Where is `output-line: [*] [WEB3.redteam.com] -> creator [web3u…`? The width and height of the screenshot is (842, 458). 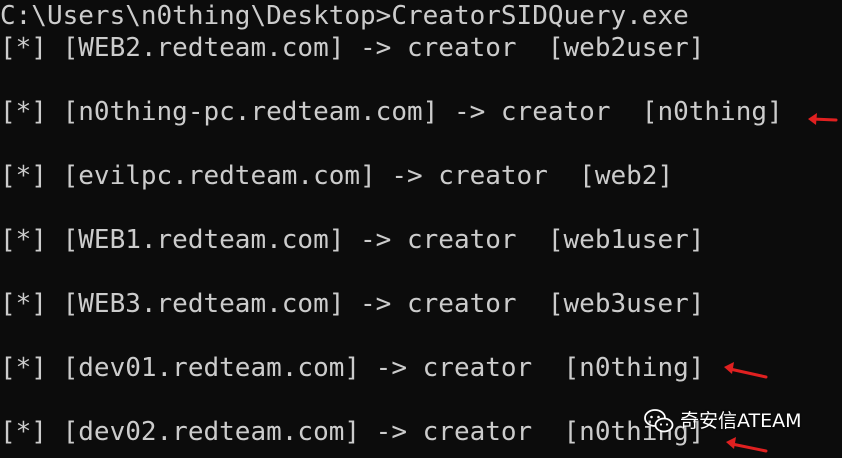
output-line: [*] [WEB3.redteam.com] -> creator [web3u… is located at coordinates (352, 304).